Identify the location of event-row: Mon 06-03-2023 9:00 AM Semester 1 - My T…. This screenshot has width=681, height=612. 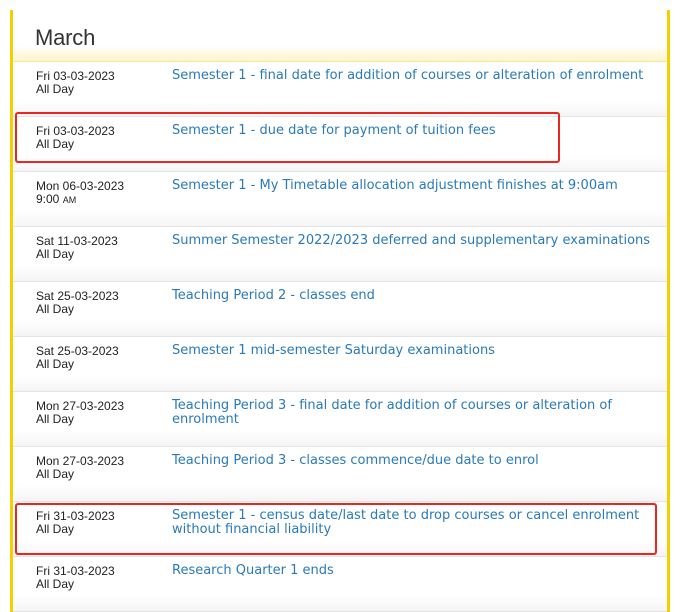
(340, 199).